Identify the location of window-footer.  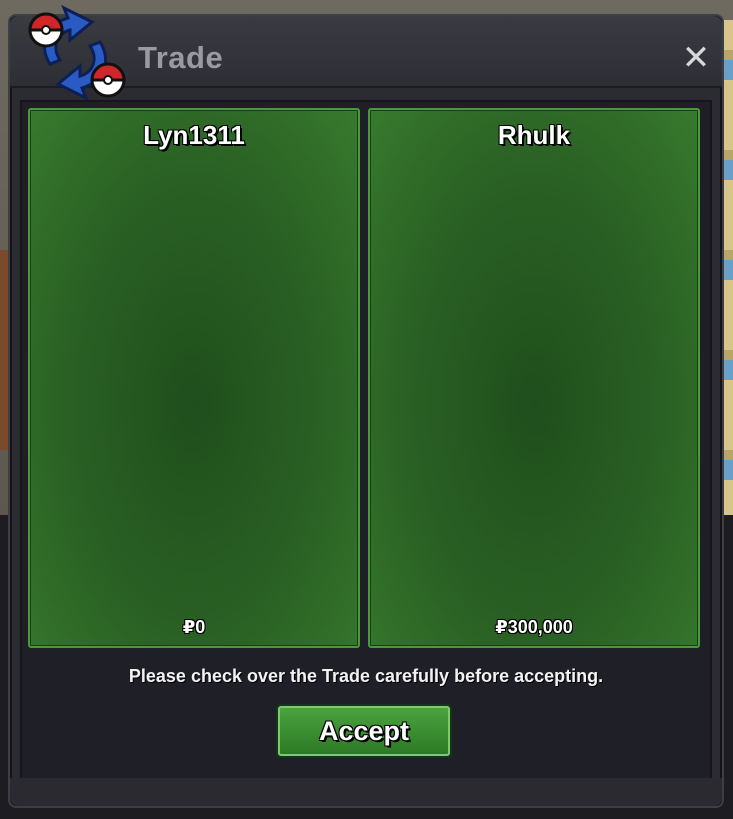
(366, 792).